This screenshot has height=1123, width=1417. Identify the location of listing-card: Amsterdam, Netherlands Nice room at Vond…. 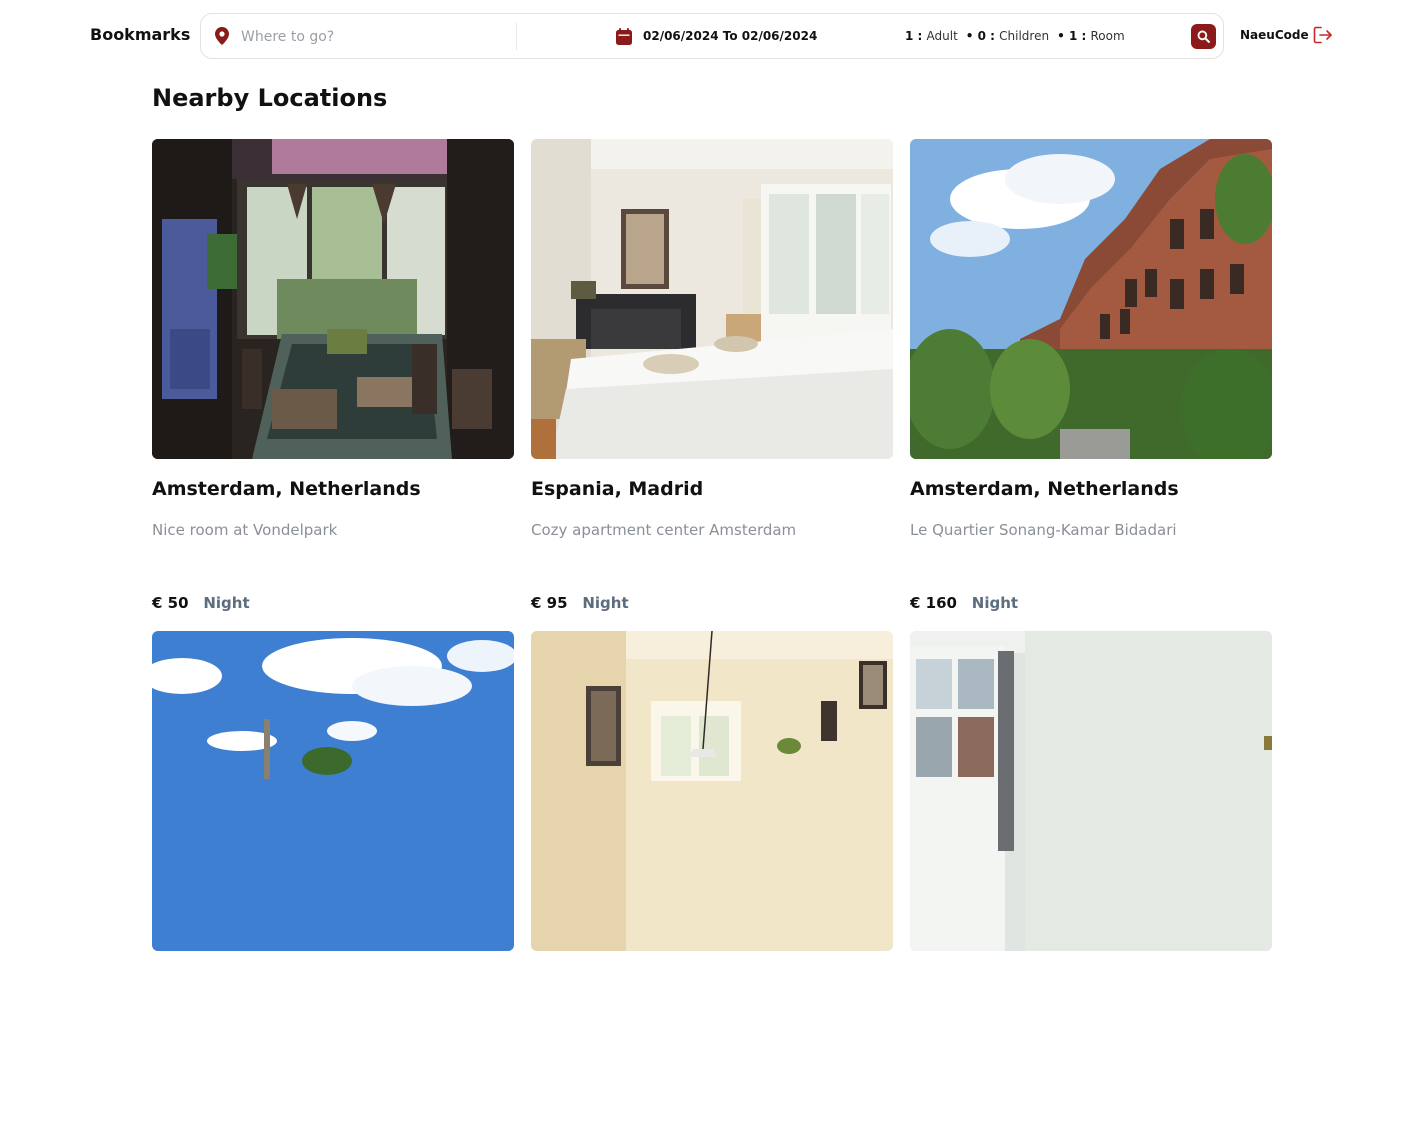
(333, 385).